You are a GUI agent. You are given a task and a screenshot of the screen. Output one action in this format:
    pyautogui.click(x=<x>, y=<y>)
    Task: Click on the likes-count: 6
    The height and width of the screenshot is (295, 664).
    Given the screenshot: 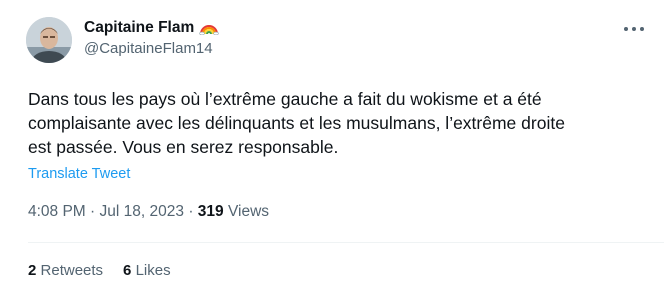 What is the action you would take?
    pyautogui.click(x=127, y=270)
    